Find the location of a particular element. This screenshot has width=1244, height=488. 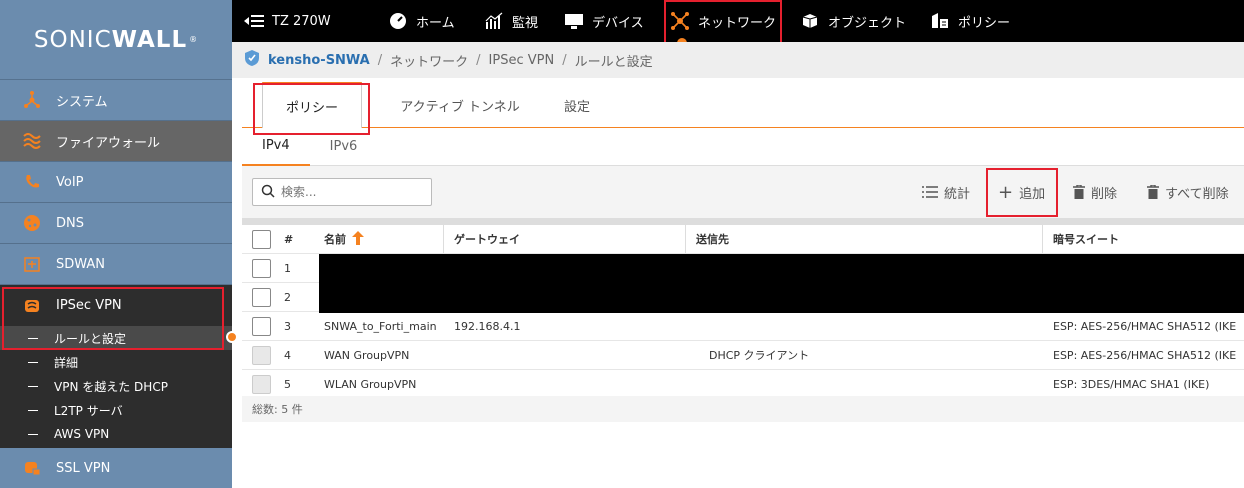

toolbar: 統計 + 追加 削除 すべて削除 is located at coordinates (743, 192).